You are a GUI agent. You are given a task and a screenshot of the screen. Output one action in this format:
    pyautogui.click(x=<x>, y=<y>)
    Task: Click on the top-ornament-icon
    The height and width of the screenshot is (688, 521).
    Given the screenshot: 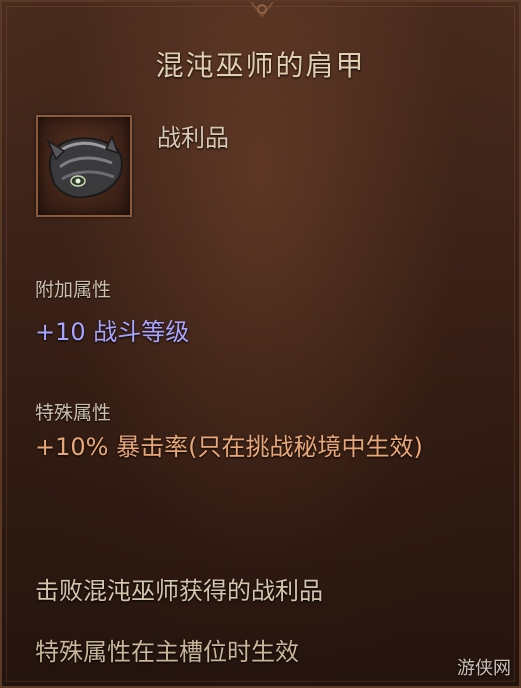 What is the action you would take?
    pyautogui.click(x=262, y=10)
    